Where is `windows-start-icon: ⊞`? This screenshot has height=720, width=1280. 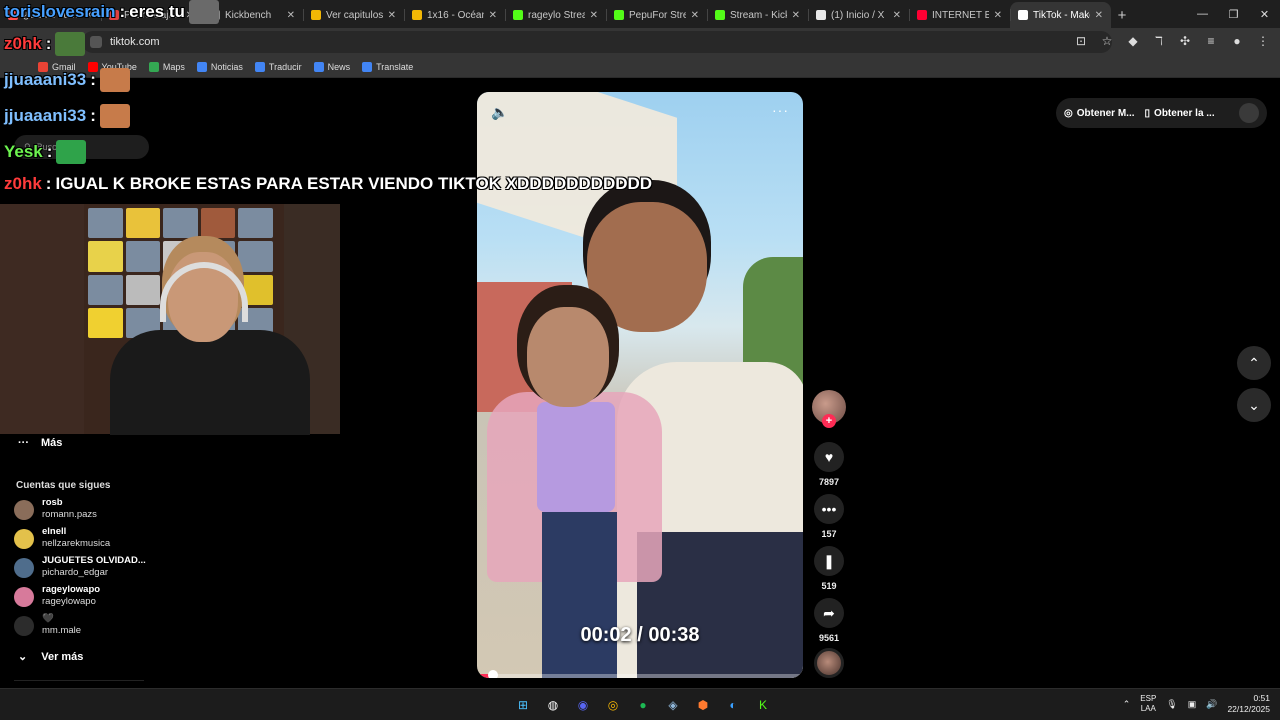
windows-start-icon: ⊞ is located at coordinates (523, 705).